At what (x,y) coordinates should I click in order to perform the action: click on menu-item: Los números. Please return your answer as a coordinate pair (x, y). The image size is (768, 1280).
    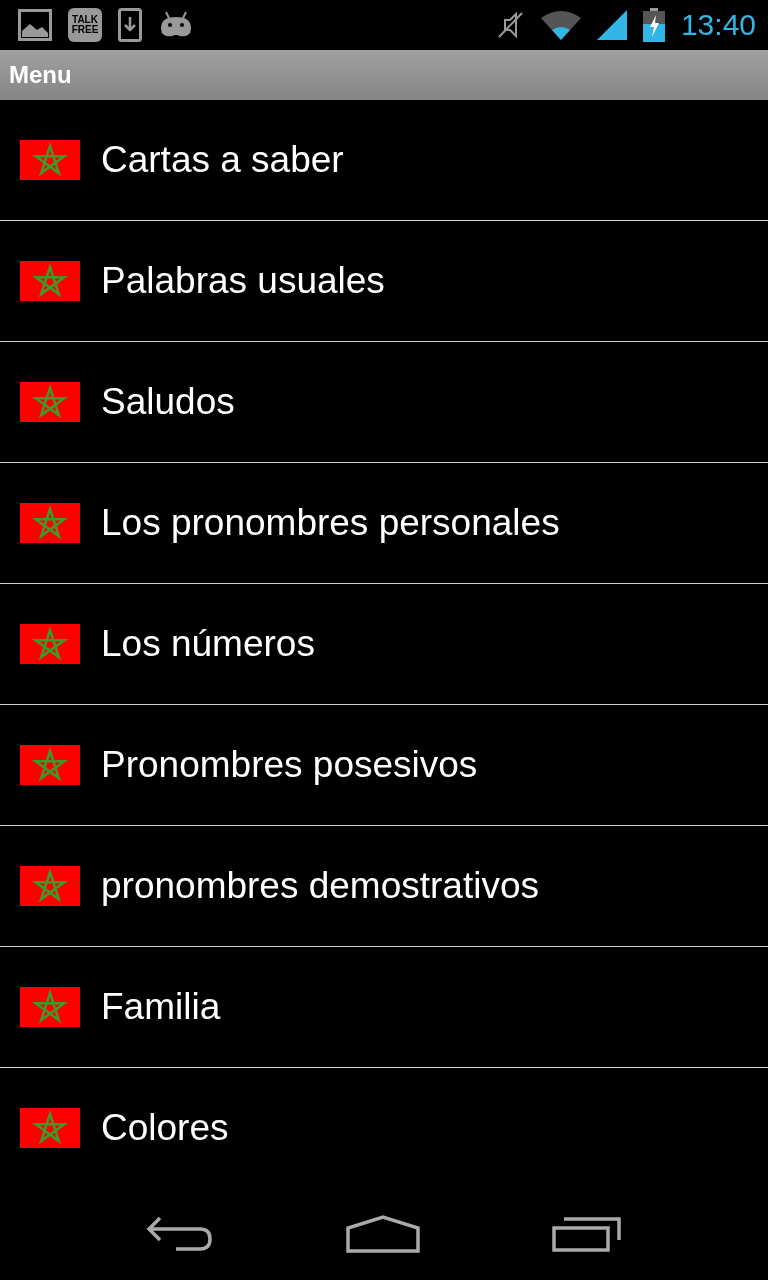
    Looking at the image, I should click on (384, 644).